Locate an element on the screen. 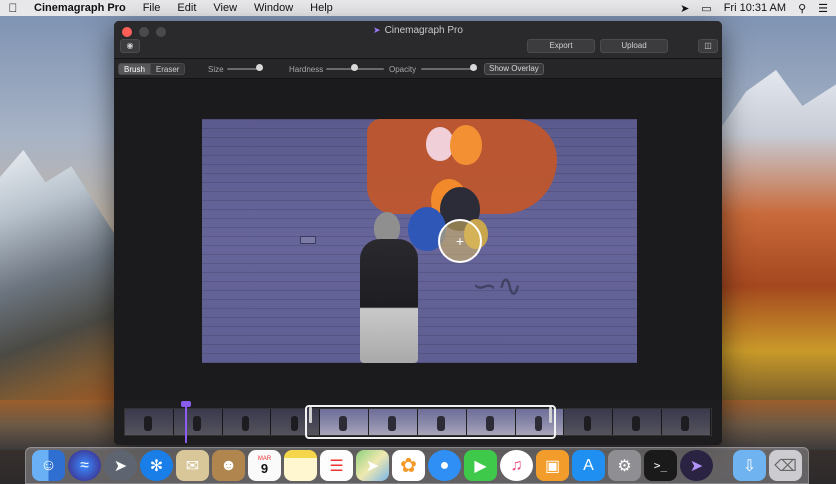 The width and height of the screenshot is (836, 484). camera-icon: ◉ is located at coordinates (130, 45).